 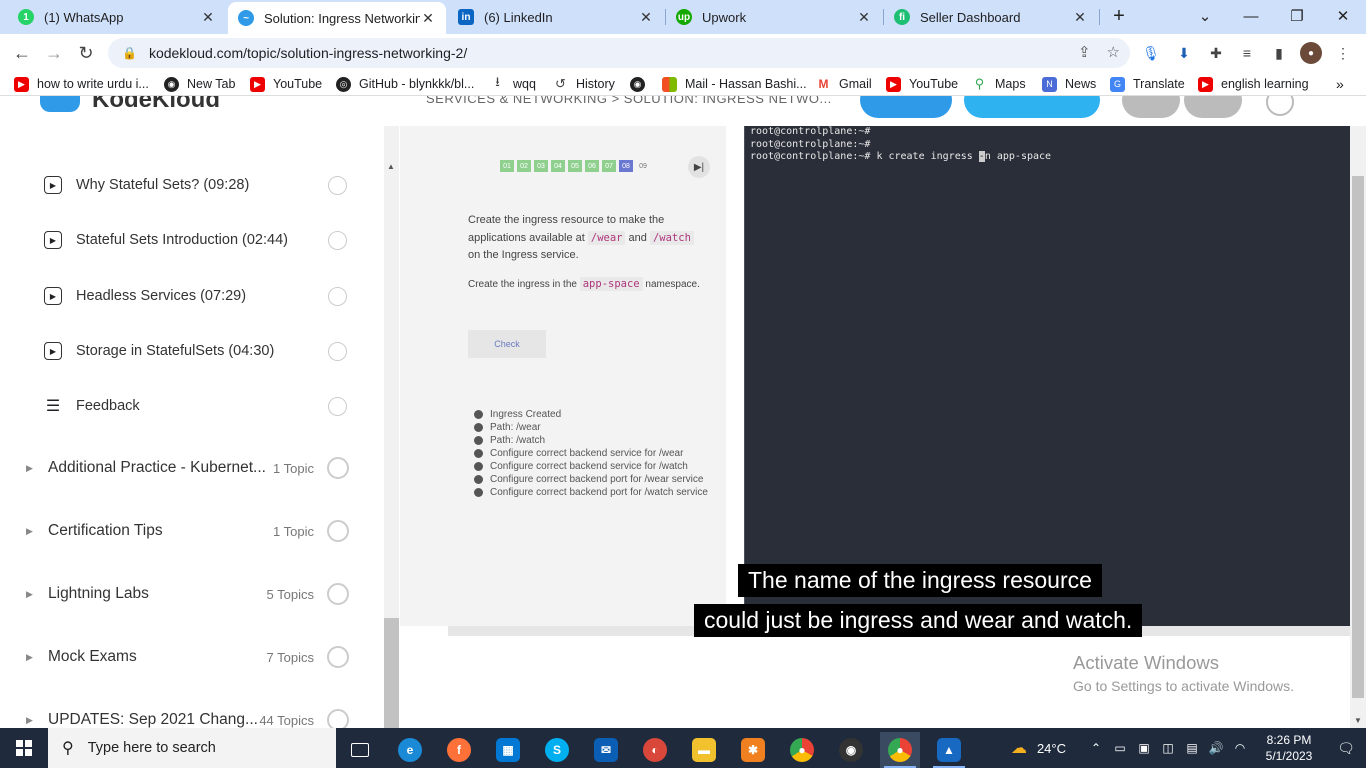 What do you see at coordinates (410, 750) in the screenshot?
I see `edge-app: e` at bounding box center [410, 750].